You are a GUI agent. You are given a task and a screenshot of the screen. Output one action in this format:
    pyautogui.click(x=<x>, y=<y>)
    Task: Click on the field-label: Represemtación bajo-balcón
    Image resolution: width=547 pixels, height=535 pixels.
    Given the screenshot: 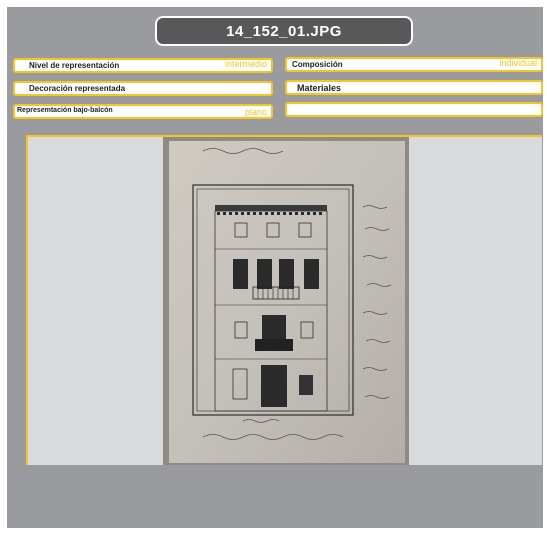 What is the action you would take?
    pyautogui.click(x=65, y=110)
    